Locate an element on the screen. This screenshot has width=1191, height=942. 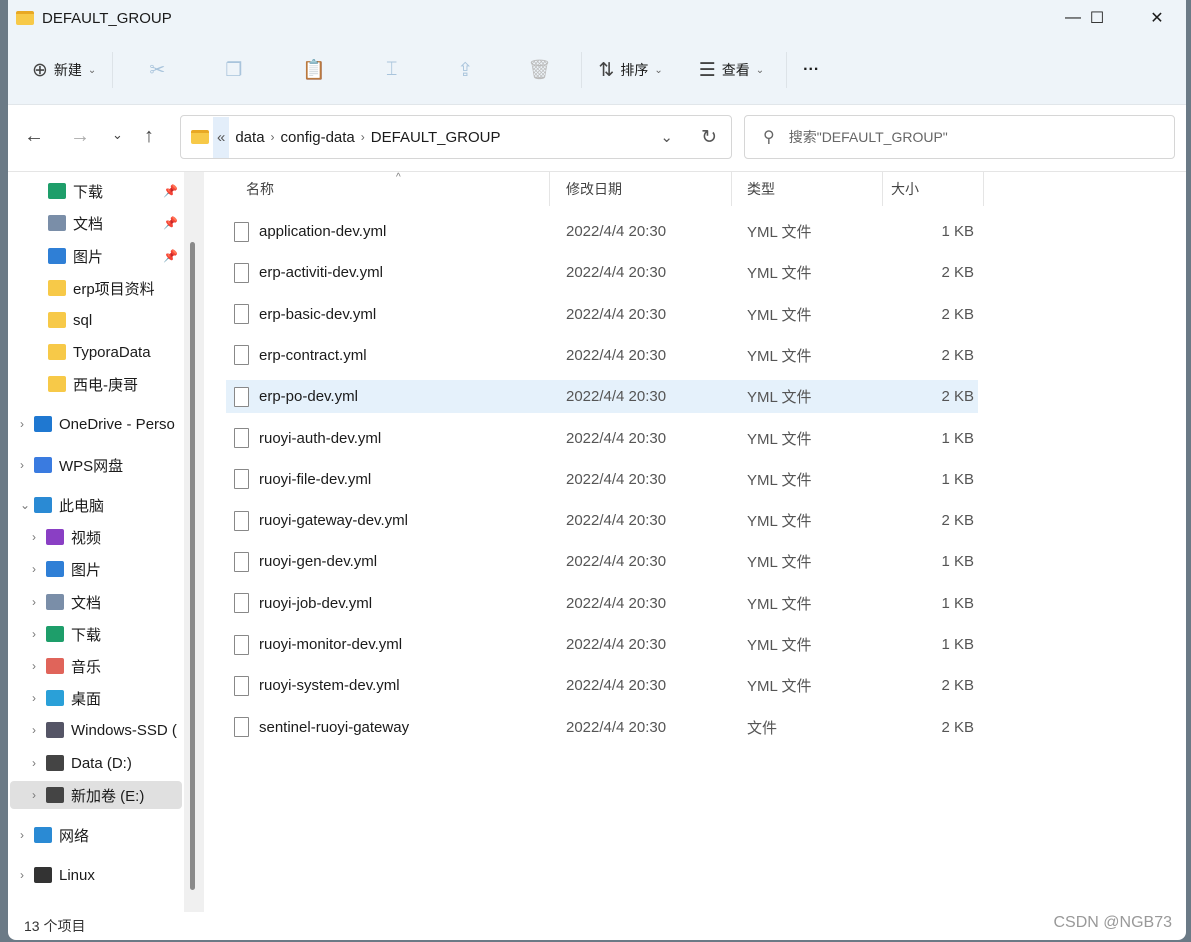
overflow-crumb-button: « is located at coordinates (221, 137).